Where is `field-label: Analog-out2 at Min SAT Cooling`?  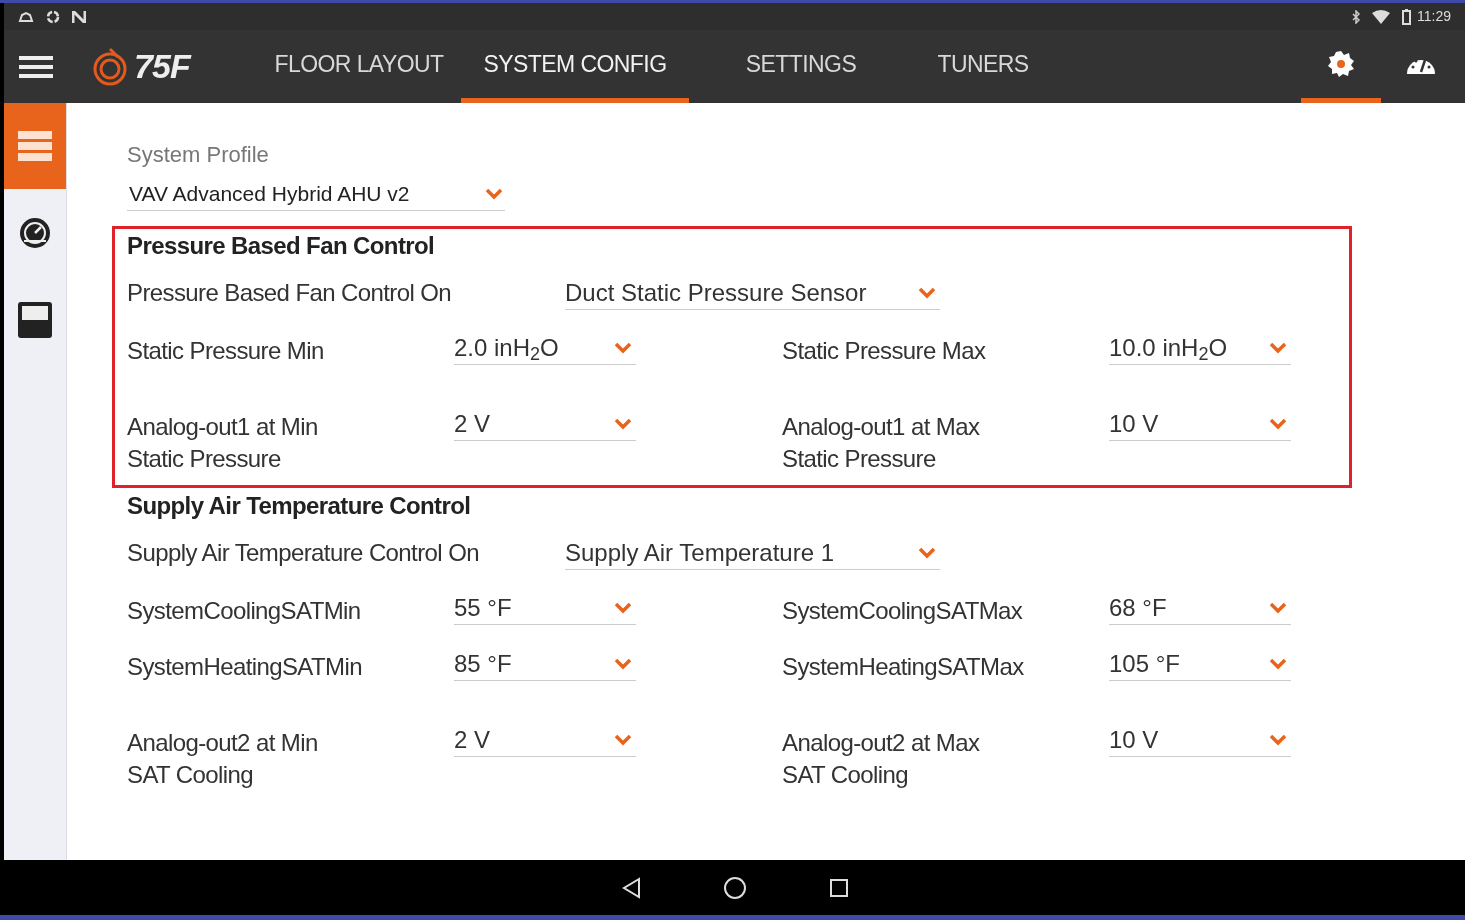 field-label: Analog-out2 at Min SAT Cooling is located at coordinates (223, 759).